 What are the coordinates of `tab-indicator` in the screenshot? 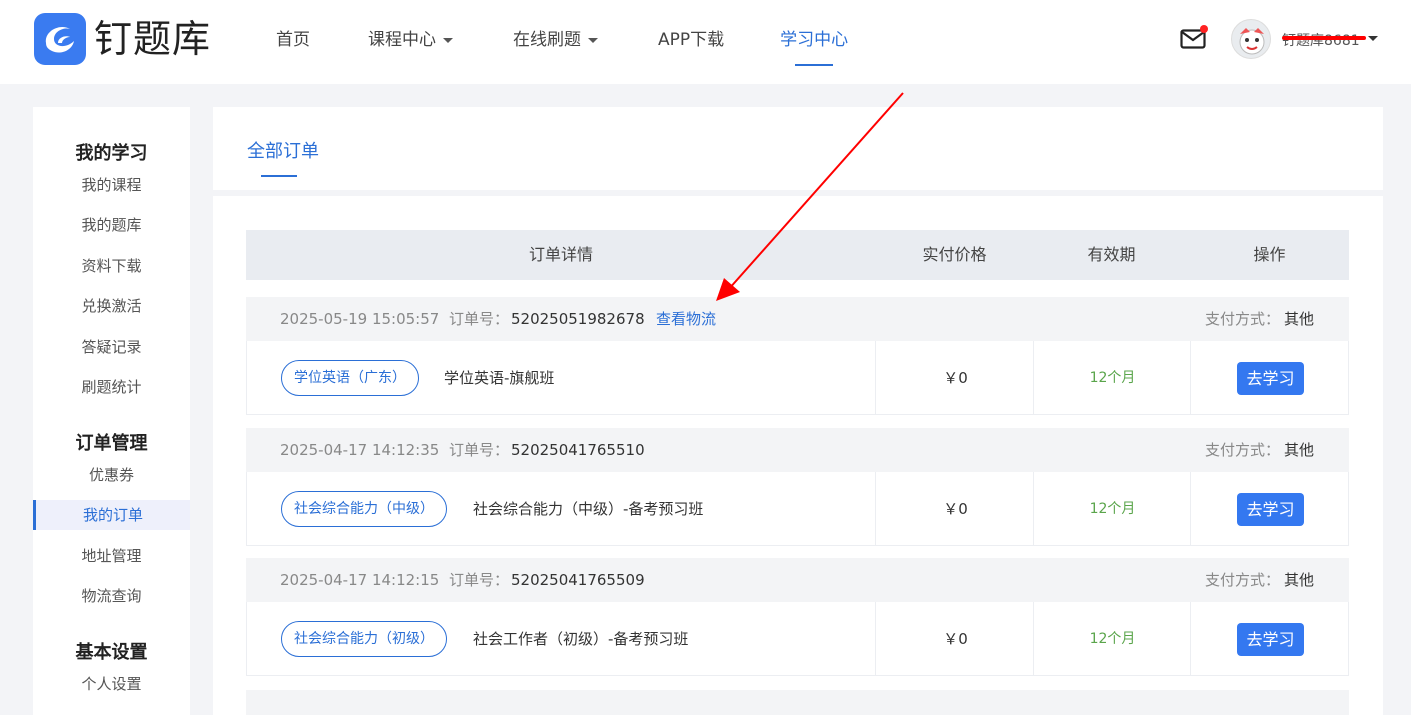 It's located at (279, 176).